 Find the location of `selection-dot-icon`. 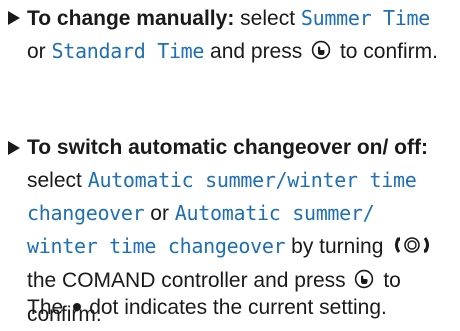

selection-dot-icon is located at coordinates (77, 307).